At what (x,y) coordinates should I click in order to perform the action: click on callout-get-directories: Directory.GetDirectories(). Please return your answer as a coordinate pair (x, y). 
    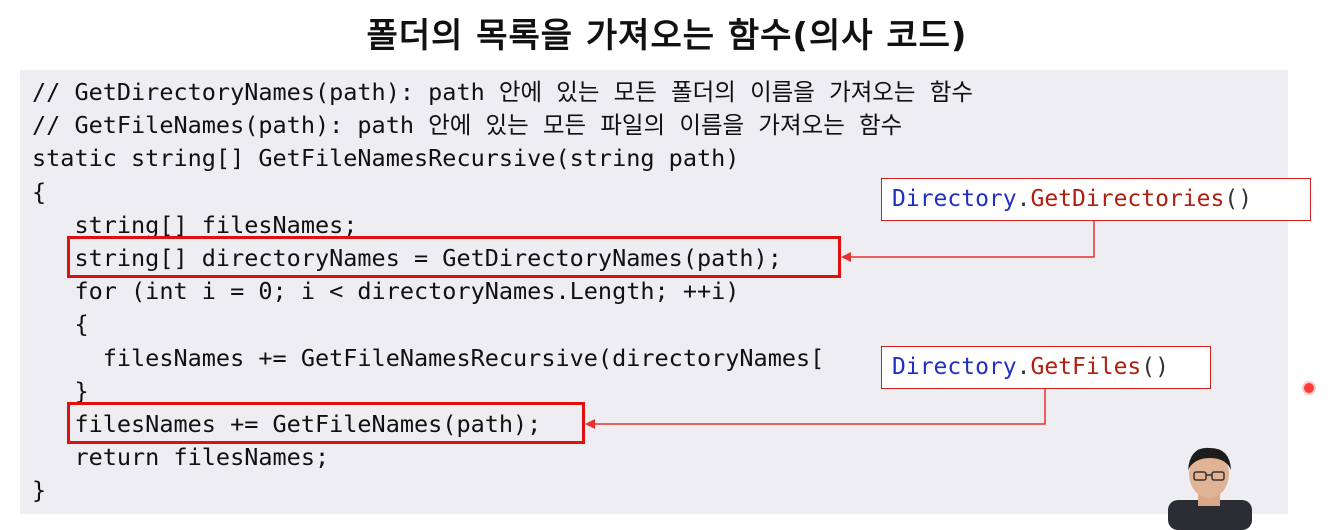
    Looking at the image, I should click on (1096, 199).